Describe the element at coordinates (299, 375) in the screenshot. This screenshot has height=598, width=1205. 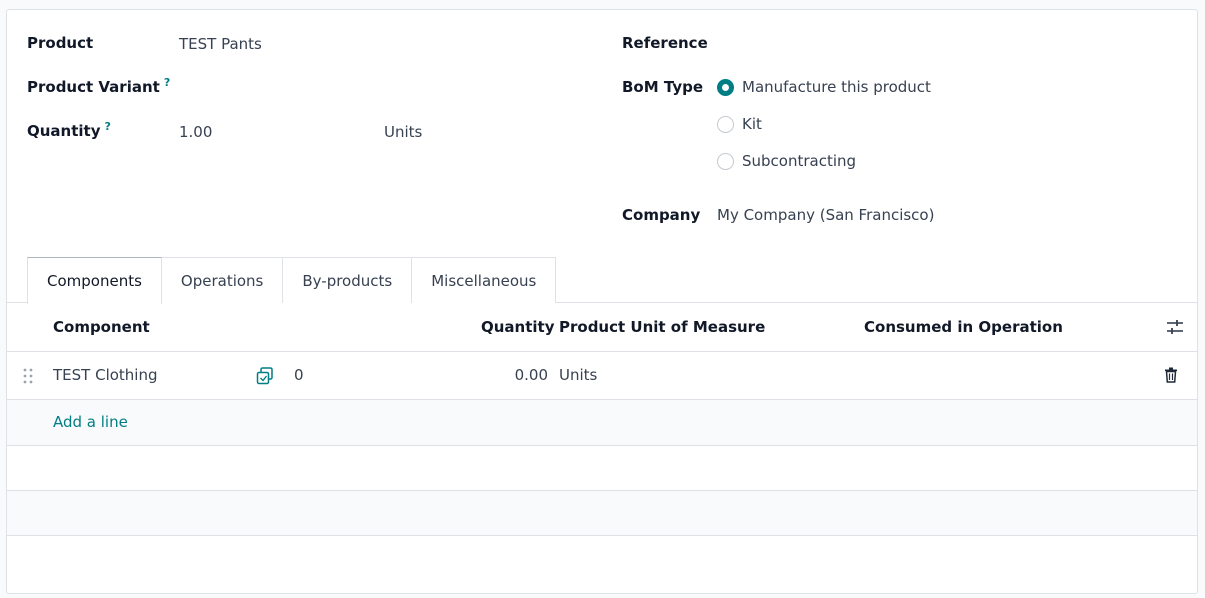
I see `component-count-cell: 0` at that location.